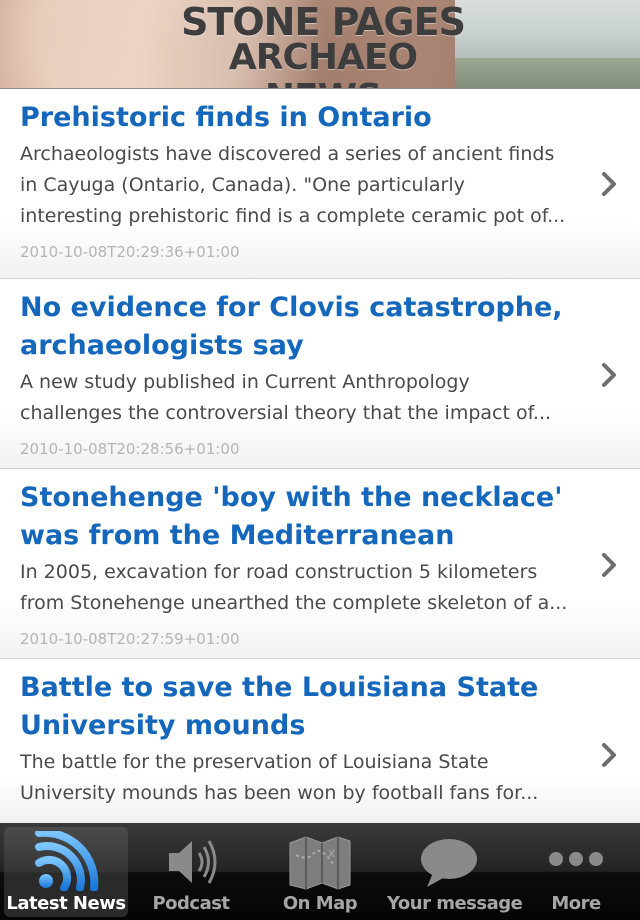  What do you see at coordinates (130, 252) in the screenshot?
I see `news-date: 2010-10-08T20:29:36+01:00` at bounding box center [130, 252].